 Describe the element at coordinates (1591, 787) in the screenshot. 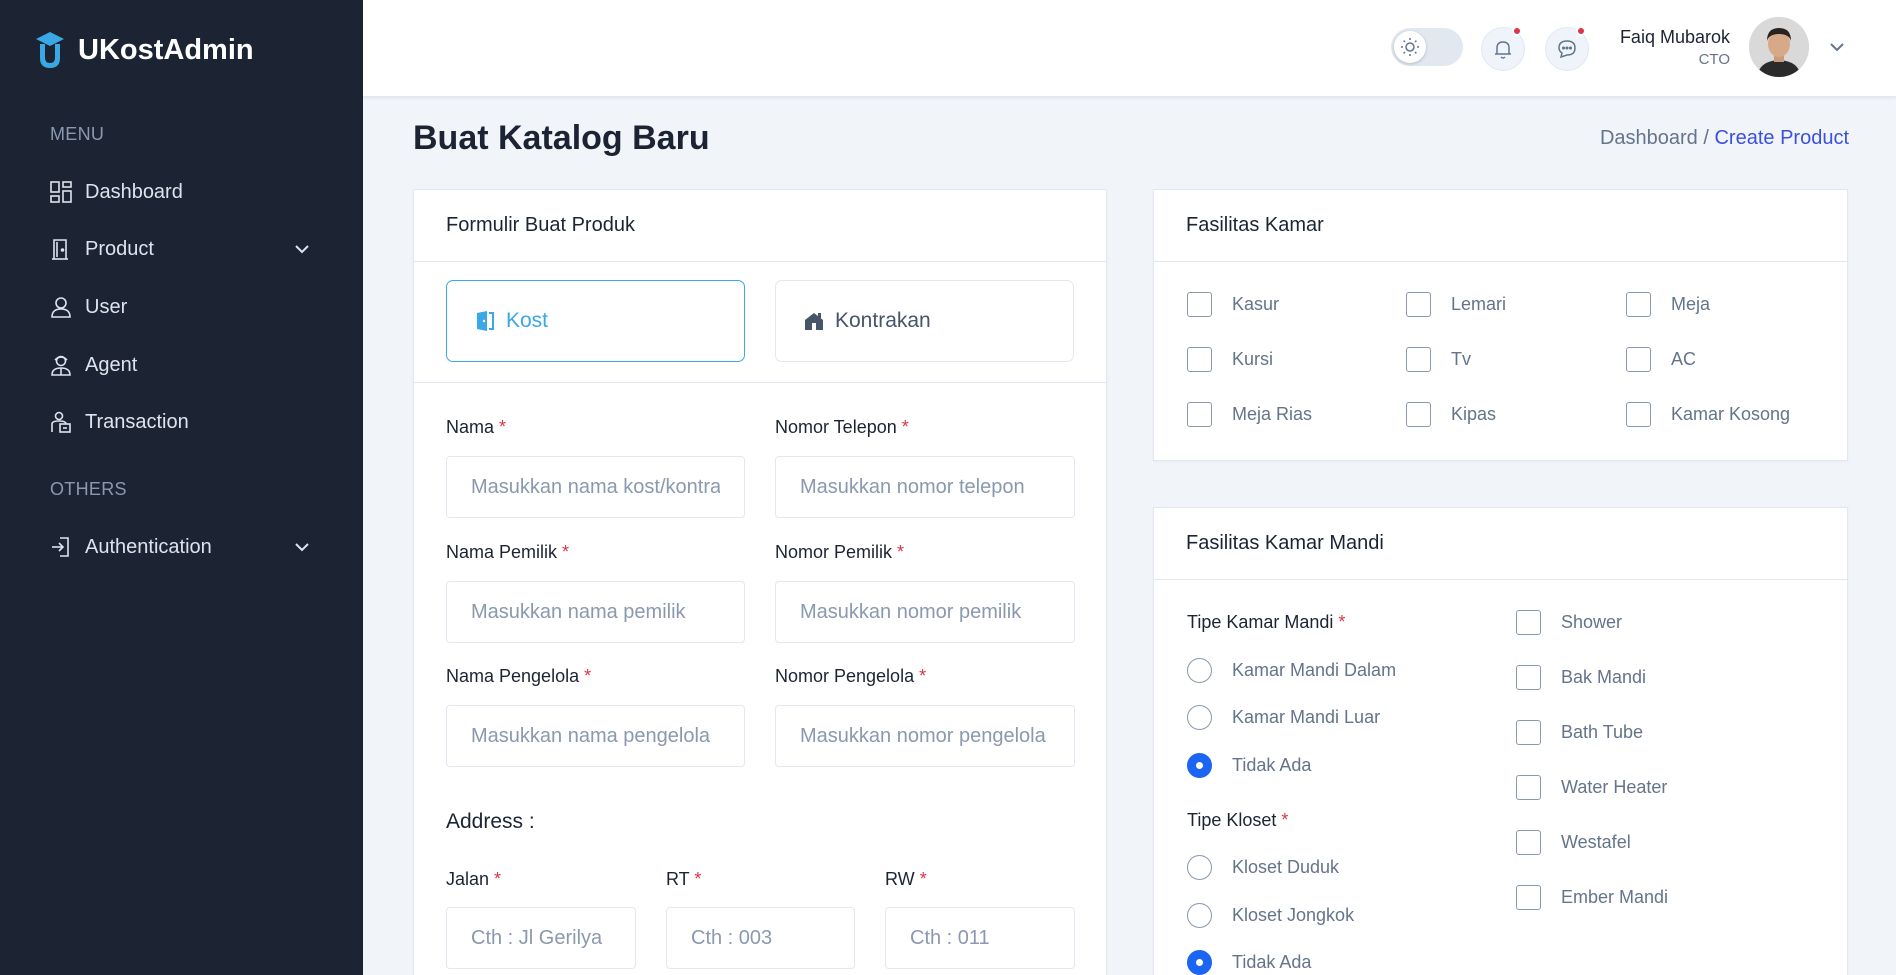

I see `checkbox-water-heater: Water Heater` at that location.